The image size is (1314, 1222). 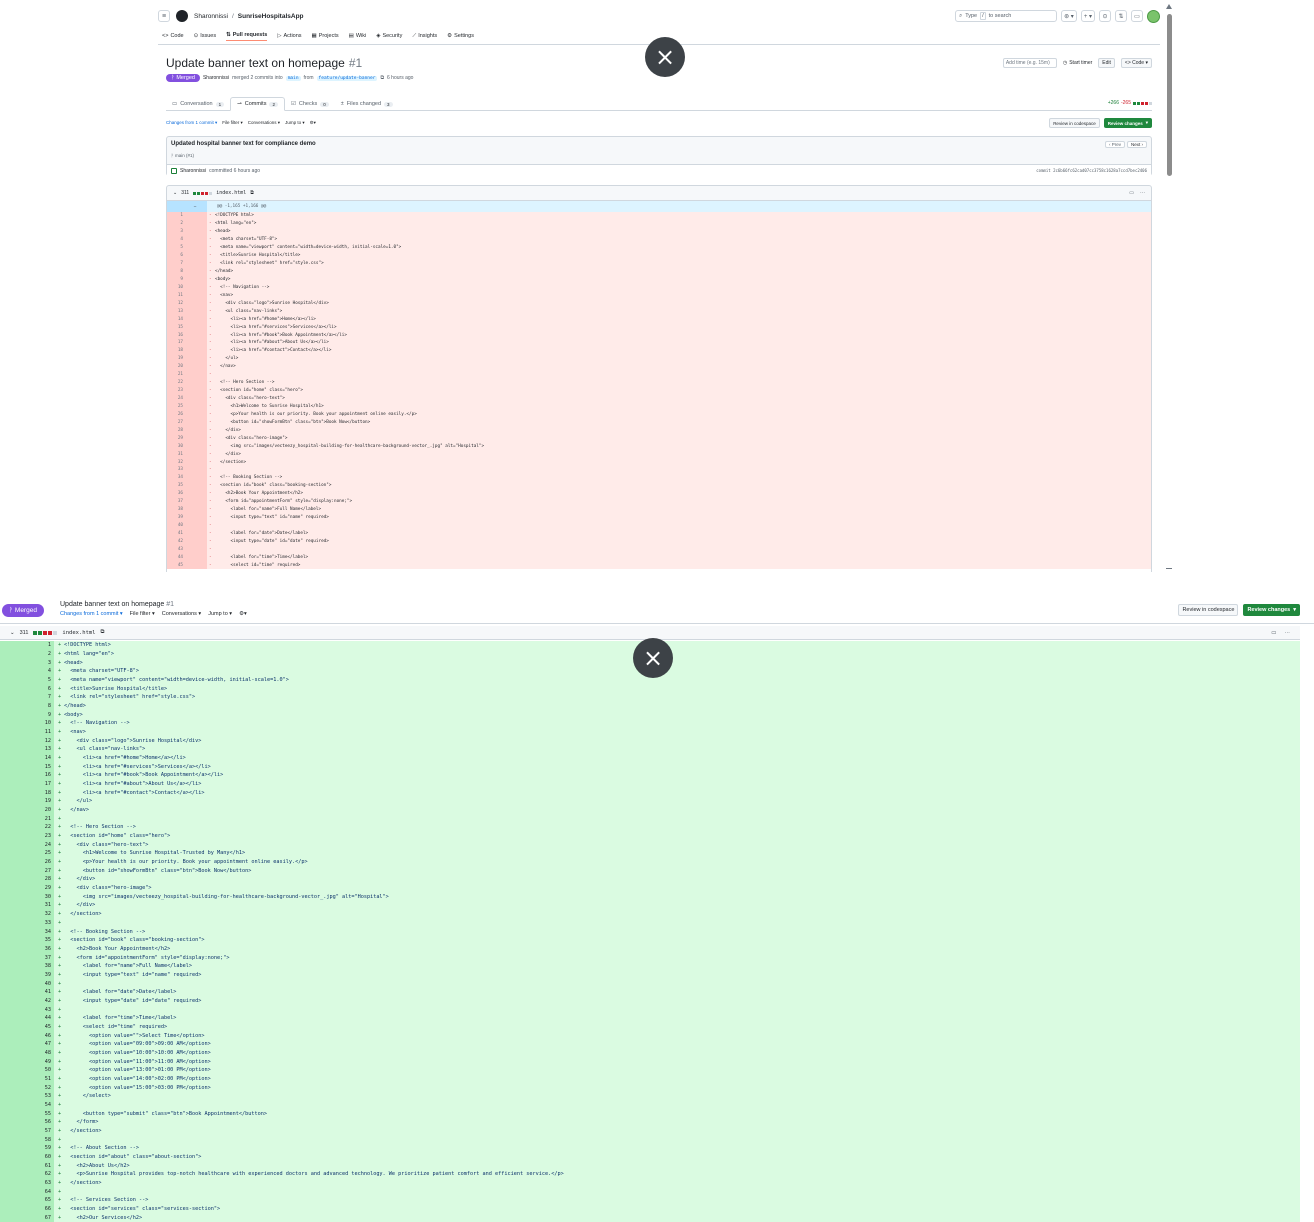 What do you see at coordinates (232, 123) in the screenshot?
I see `file-filter-dropdown: File filter ▾` at bounding box center [232, 123].